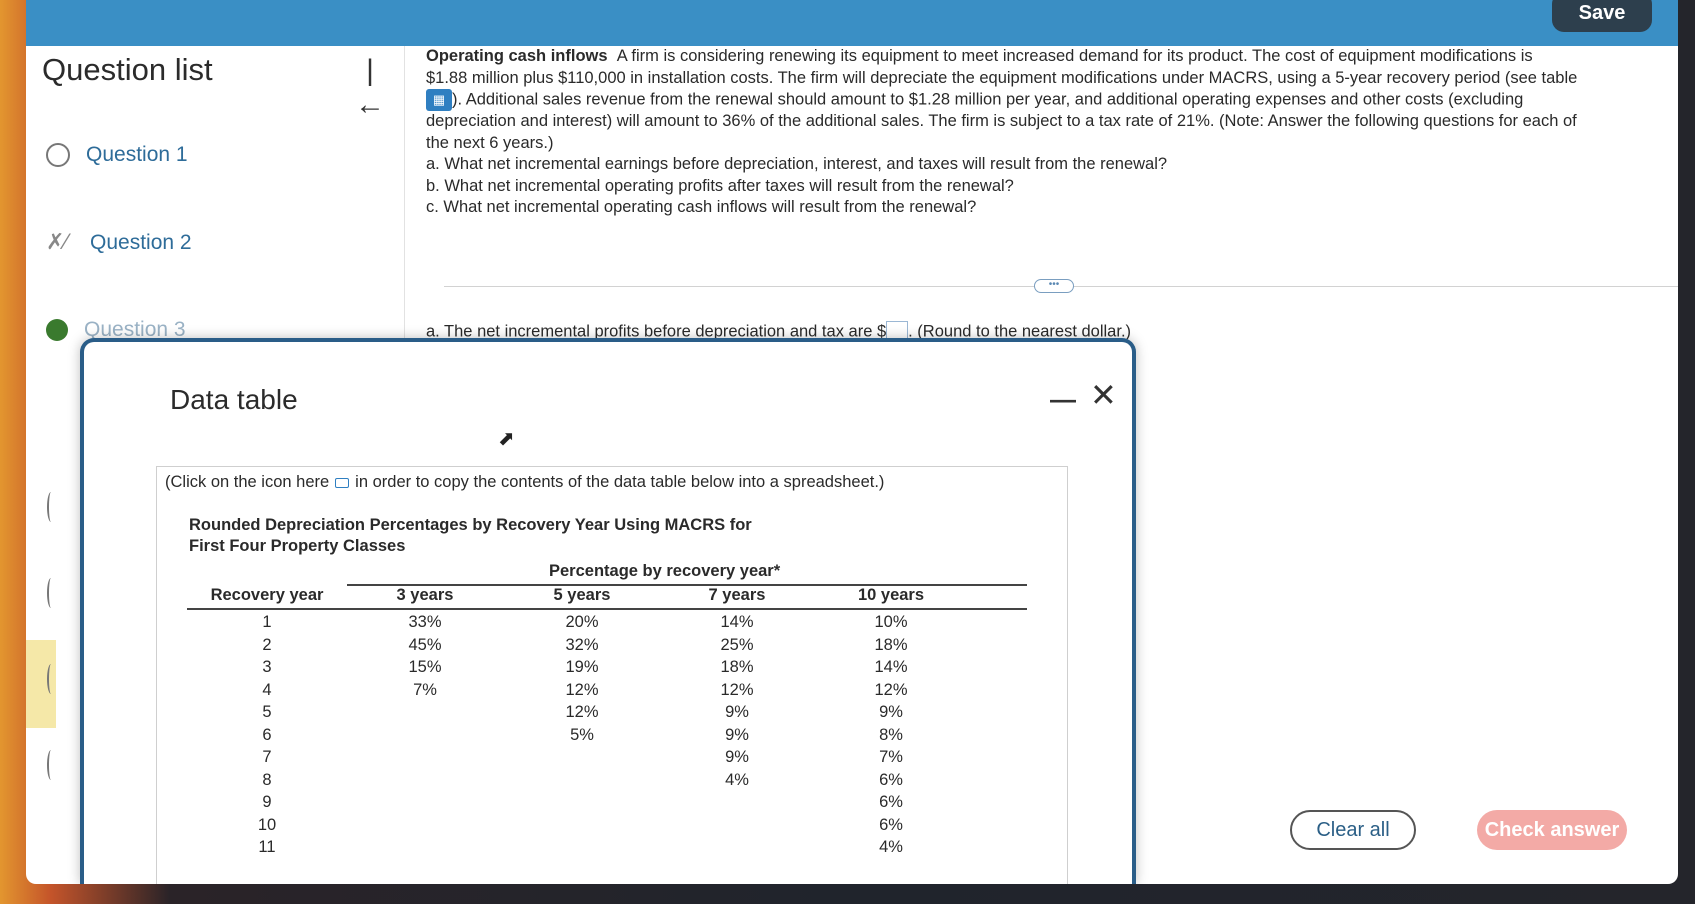  Describe the element at coordinates (267, 824) in the screenshot. I see `table-cell: 10` at that location.